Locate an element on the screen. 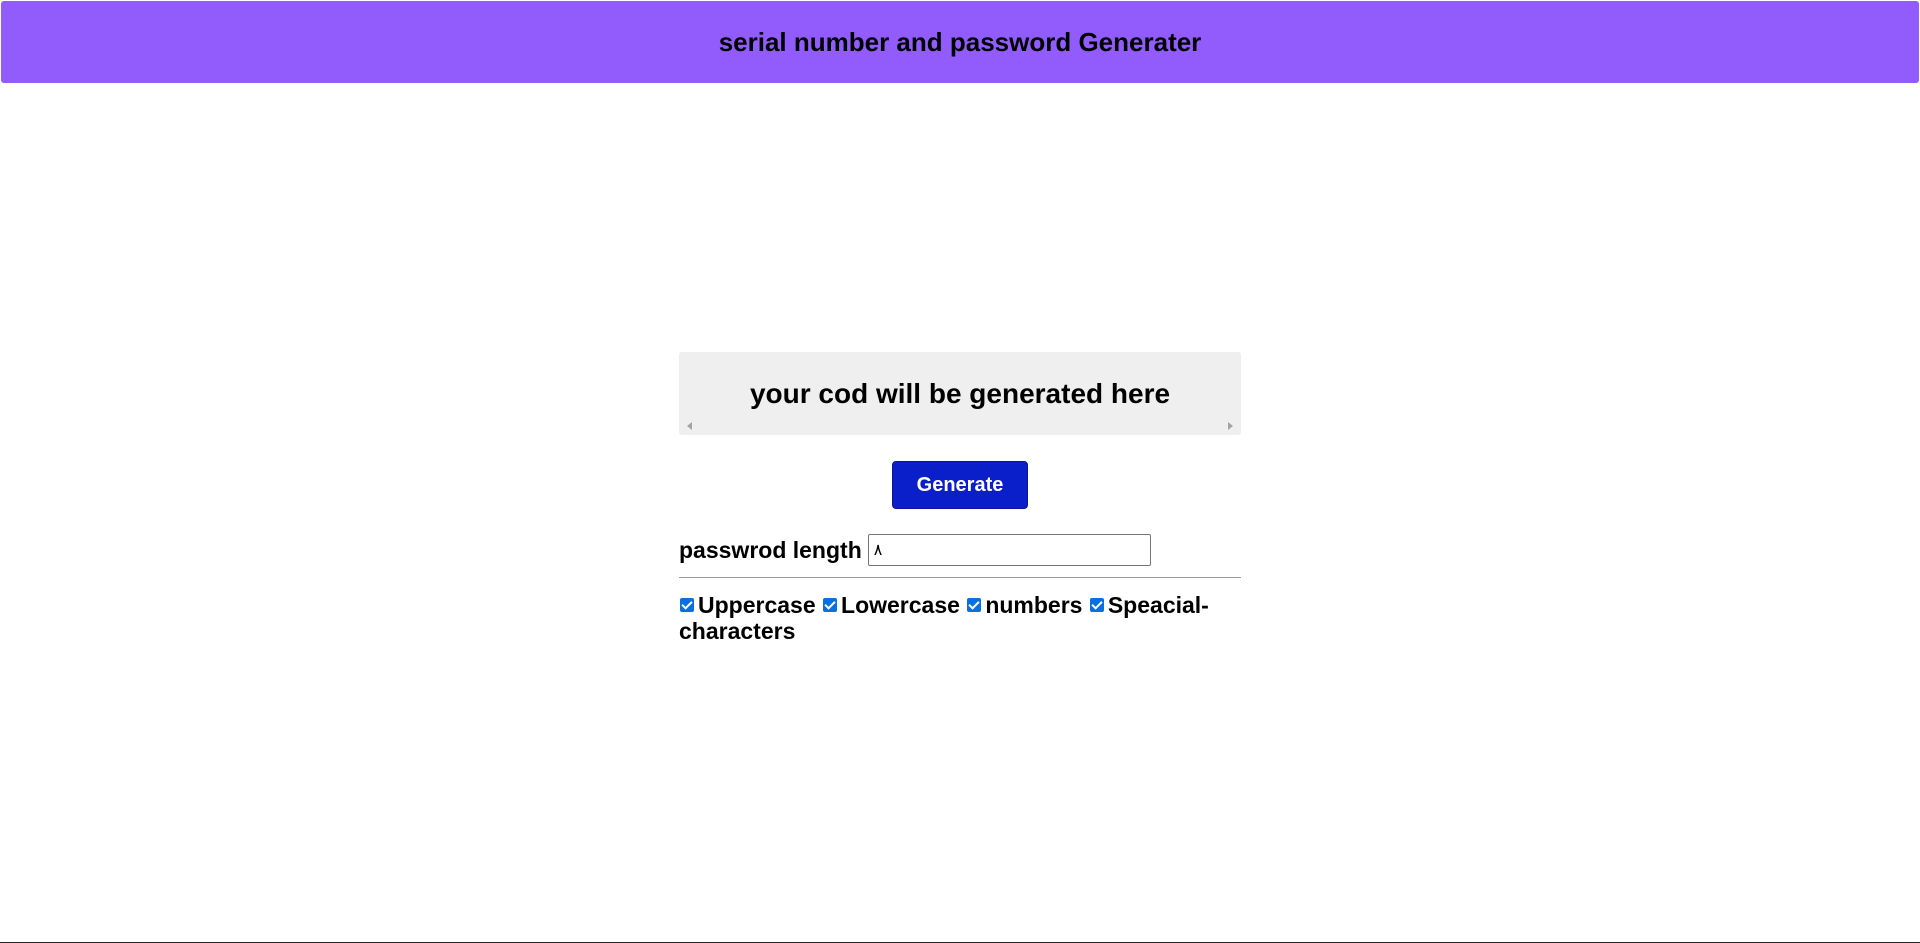 Image resolution: width=1920 pixels, height=943 pixels. option-numbers: numbers is located at coordinates (1024, 605).